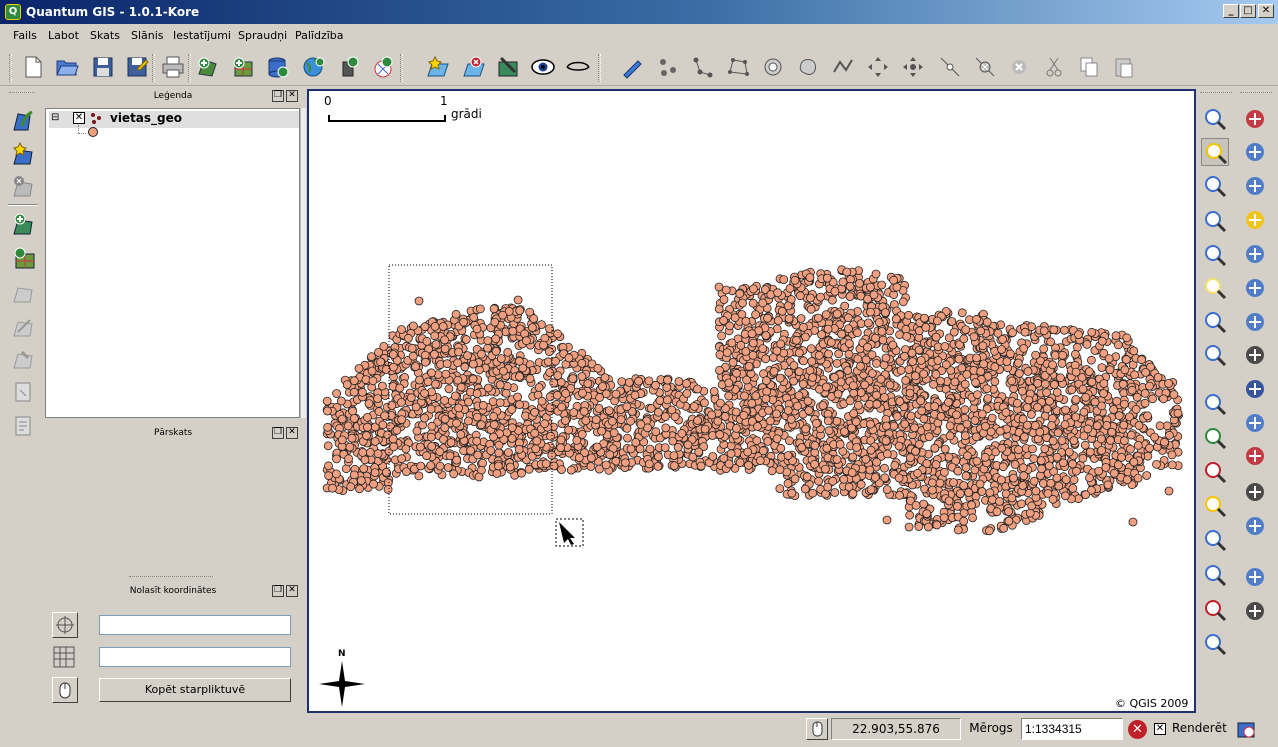  Describe the element at coordinates (1255, 220) in the screenshot. I see `decimal-to-dms-icon` at that location.